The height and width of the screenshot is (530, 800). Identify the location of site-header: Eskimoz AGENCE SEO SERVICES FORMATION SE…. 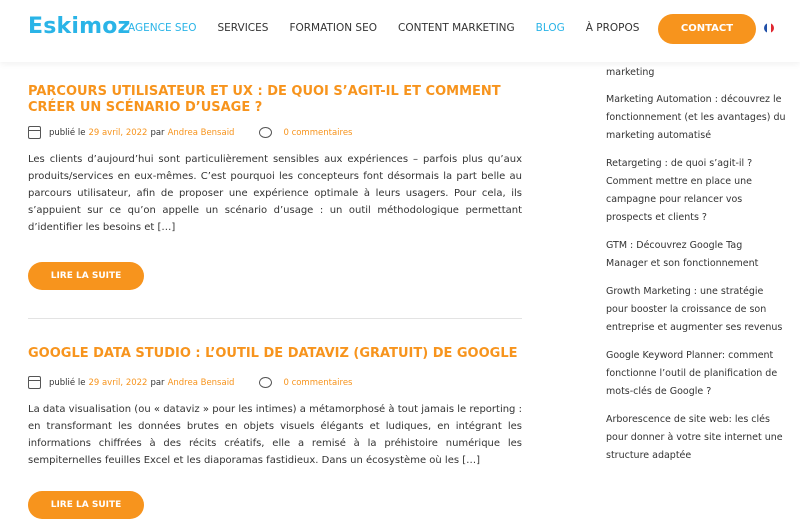
(400, 31).